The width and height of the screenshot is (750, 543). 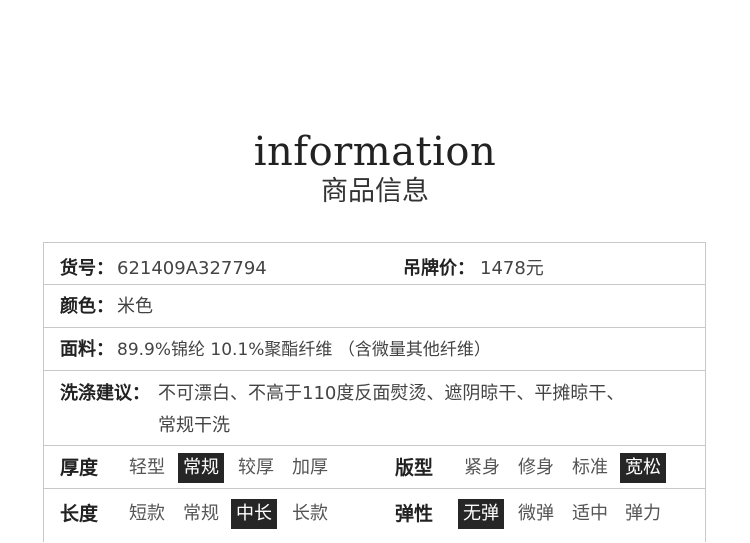 What do you see at coordinates (87, 268) in the screenshot?
I see `sku-label: 货号：` at bounding box center [87, 268].